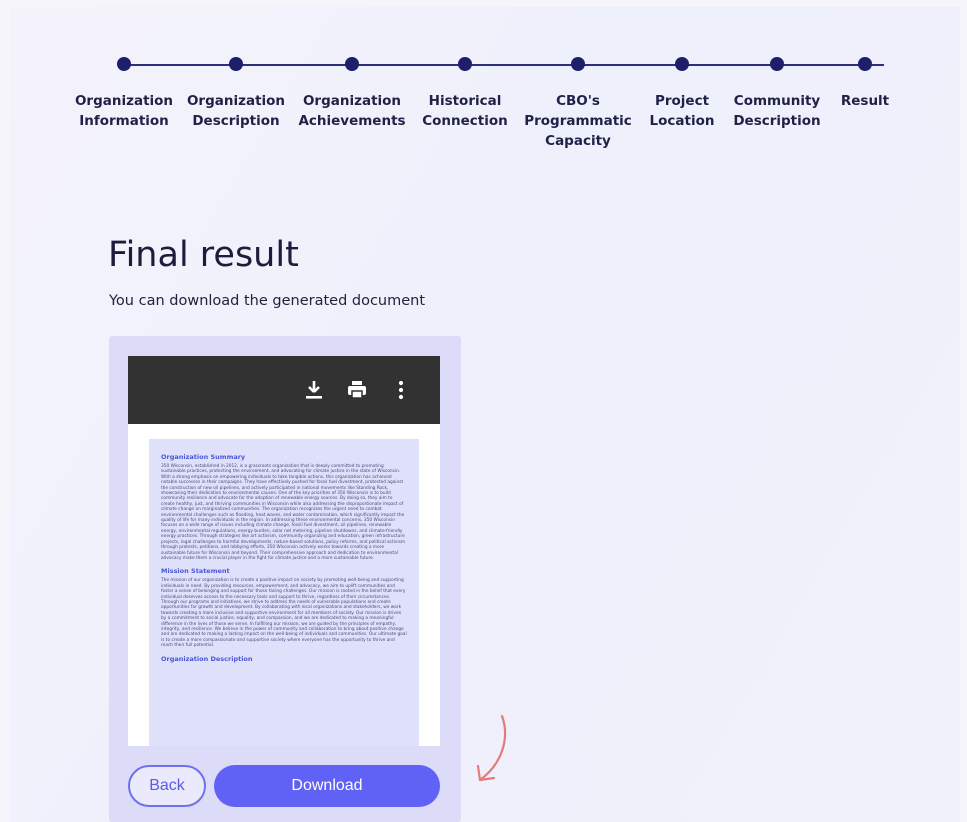  I want to click on page-title: Final result, so click(203, 255).